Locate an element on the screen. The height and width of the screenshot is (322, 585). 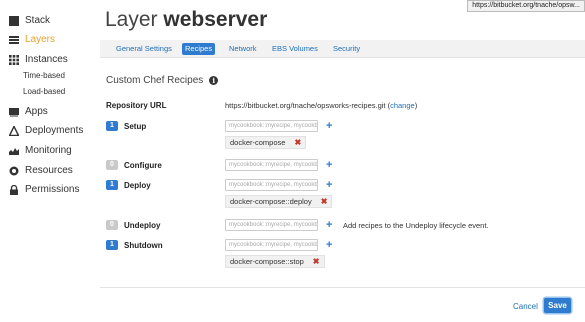
undeploy-recipe-input: mycookbook::myrecipe, mycookbook is located at coordinates (271, 225).